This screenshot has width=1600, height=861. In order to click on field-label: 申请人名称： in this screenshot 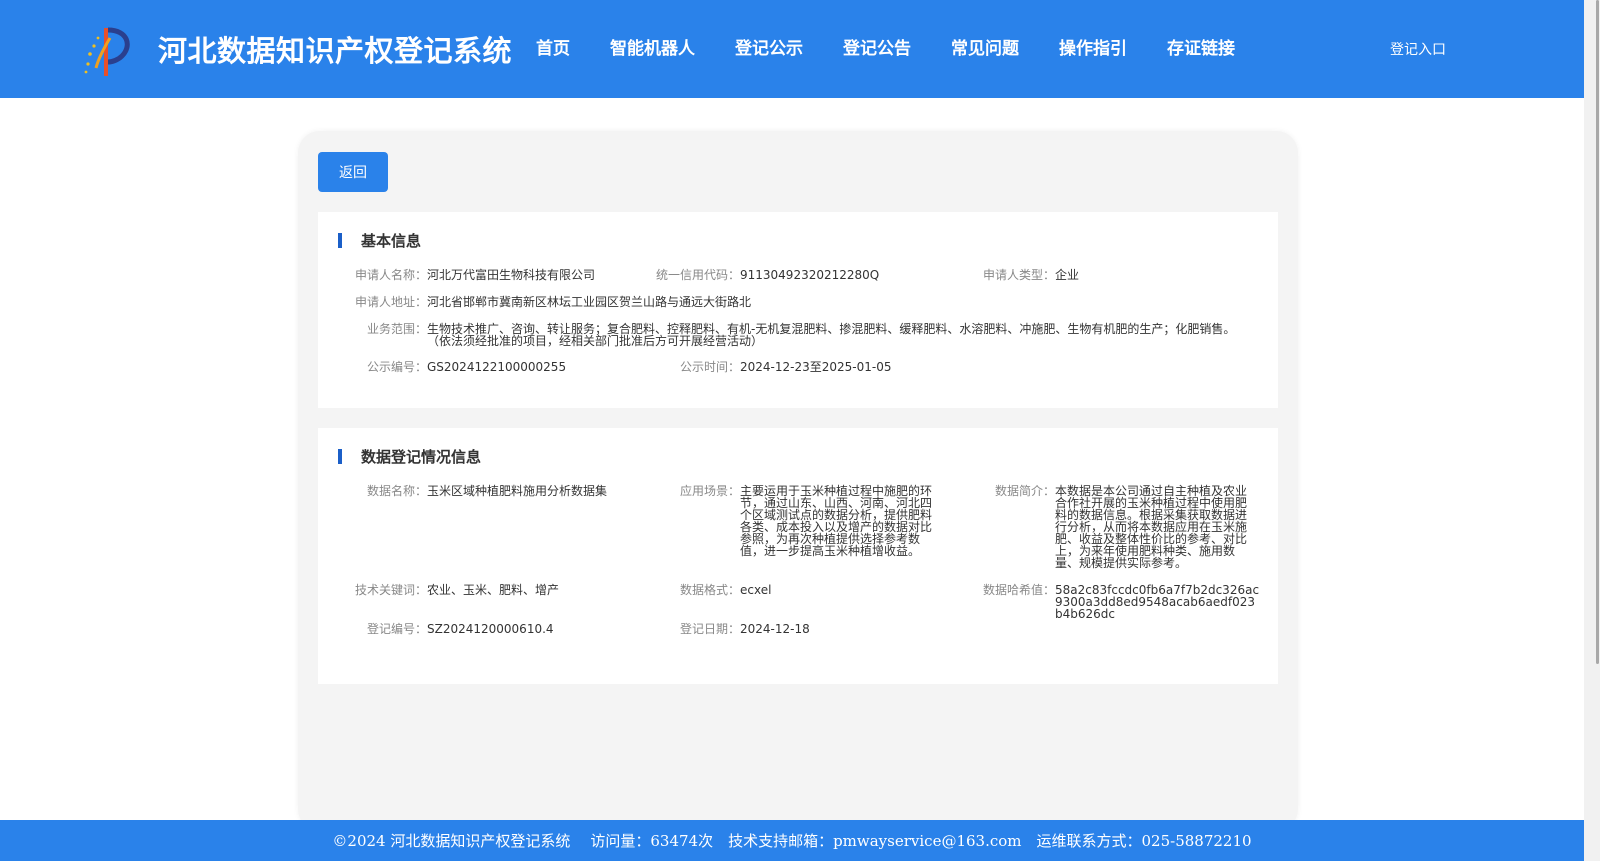, I will do `click(390, 275)`.